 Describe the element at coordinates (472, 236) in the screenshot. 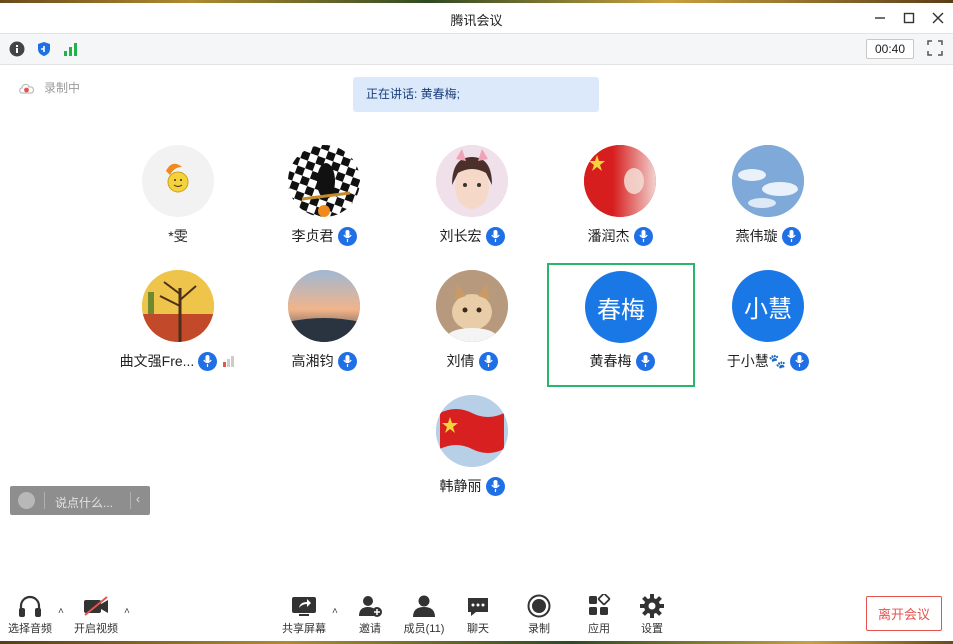

I see `participant-name: 刘长宏` at that location.